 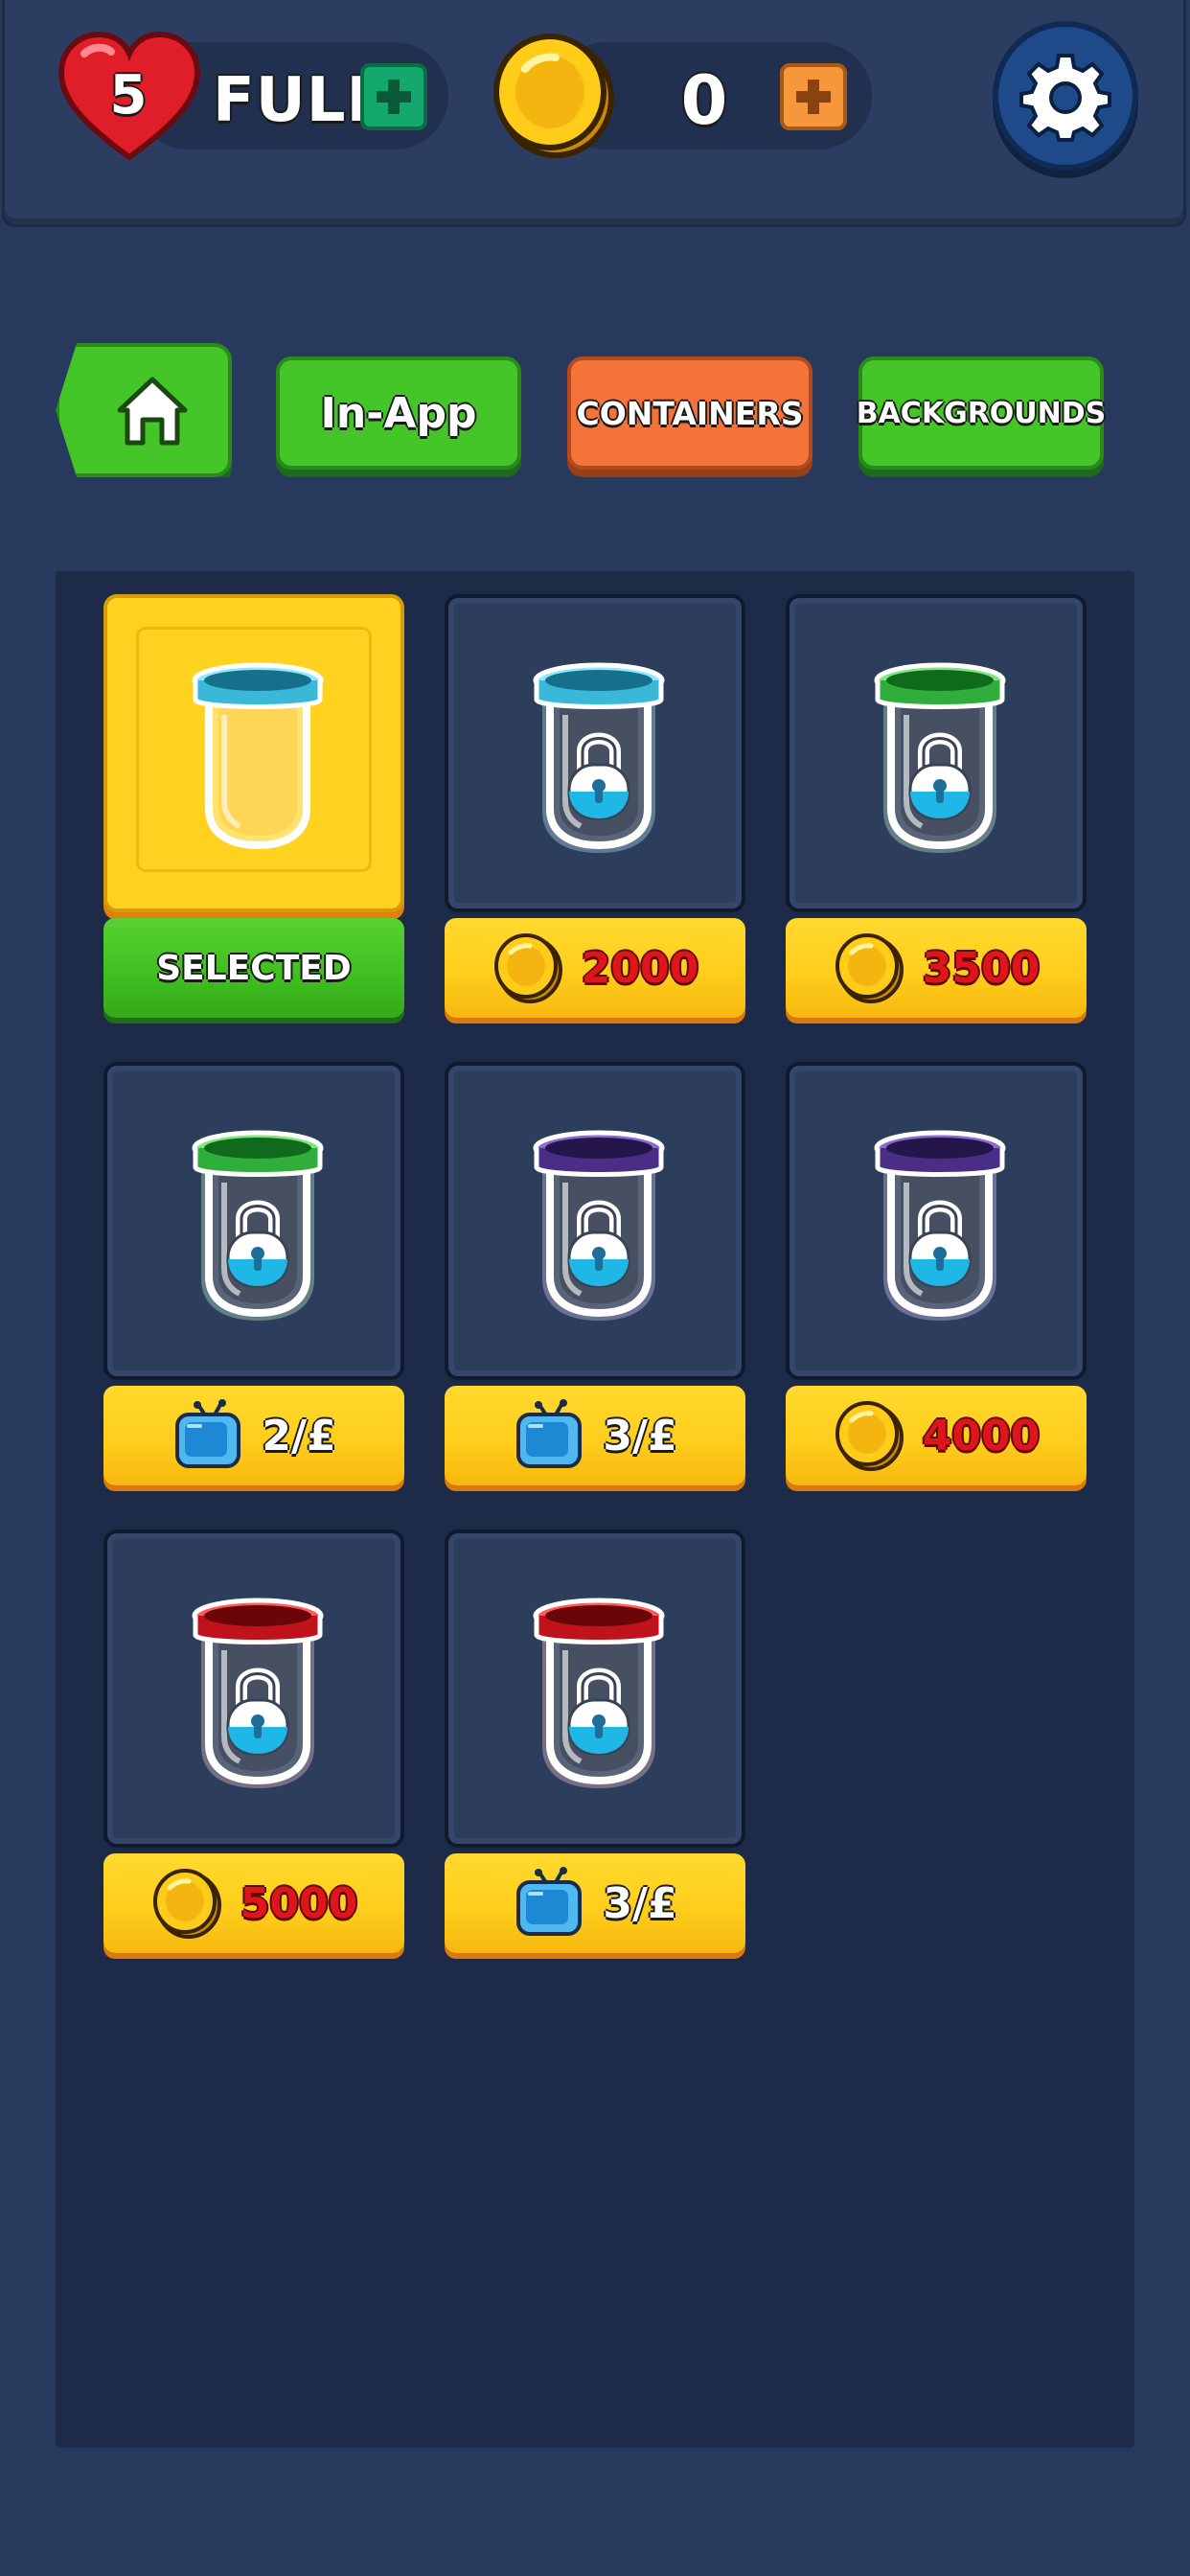 I want to click on tab-in-app: In-App, so click(x=398, y=413).